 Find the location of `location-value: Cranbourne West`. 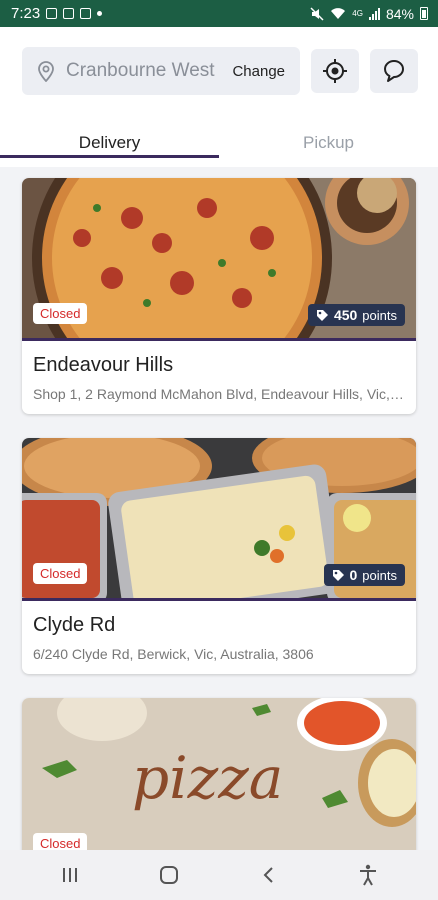

location-value: Cranbourne West is located at coordinates (140, 70).